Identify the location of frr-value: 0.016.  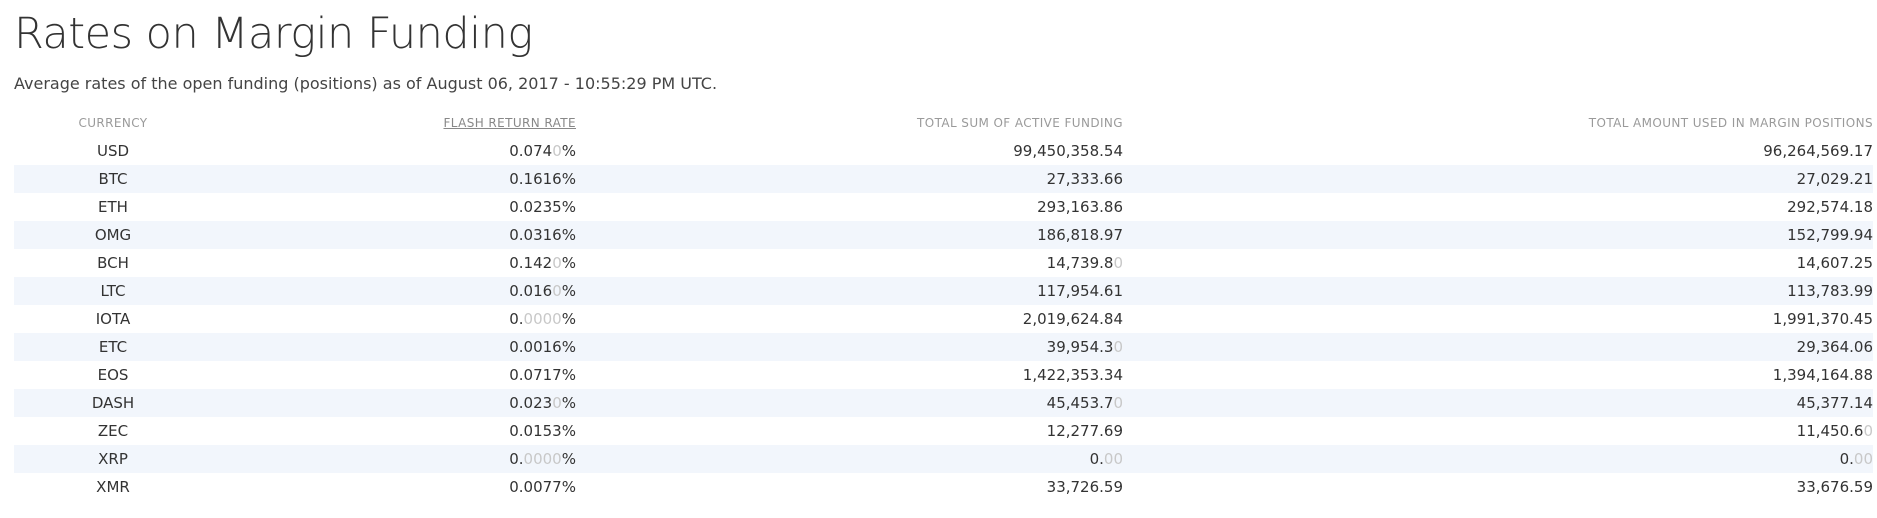
(531, 291).